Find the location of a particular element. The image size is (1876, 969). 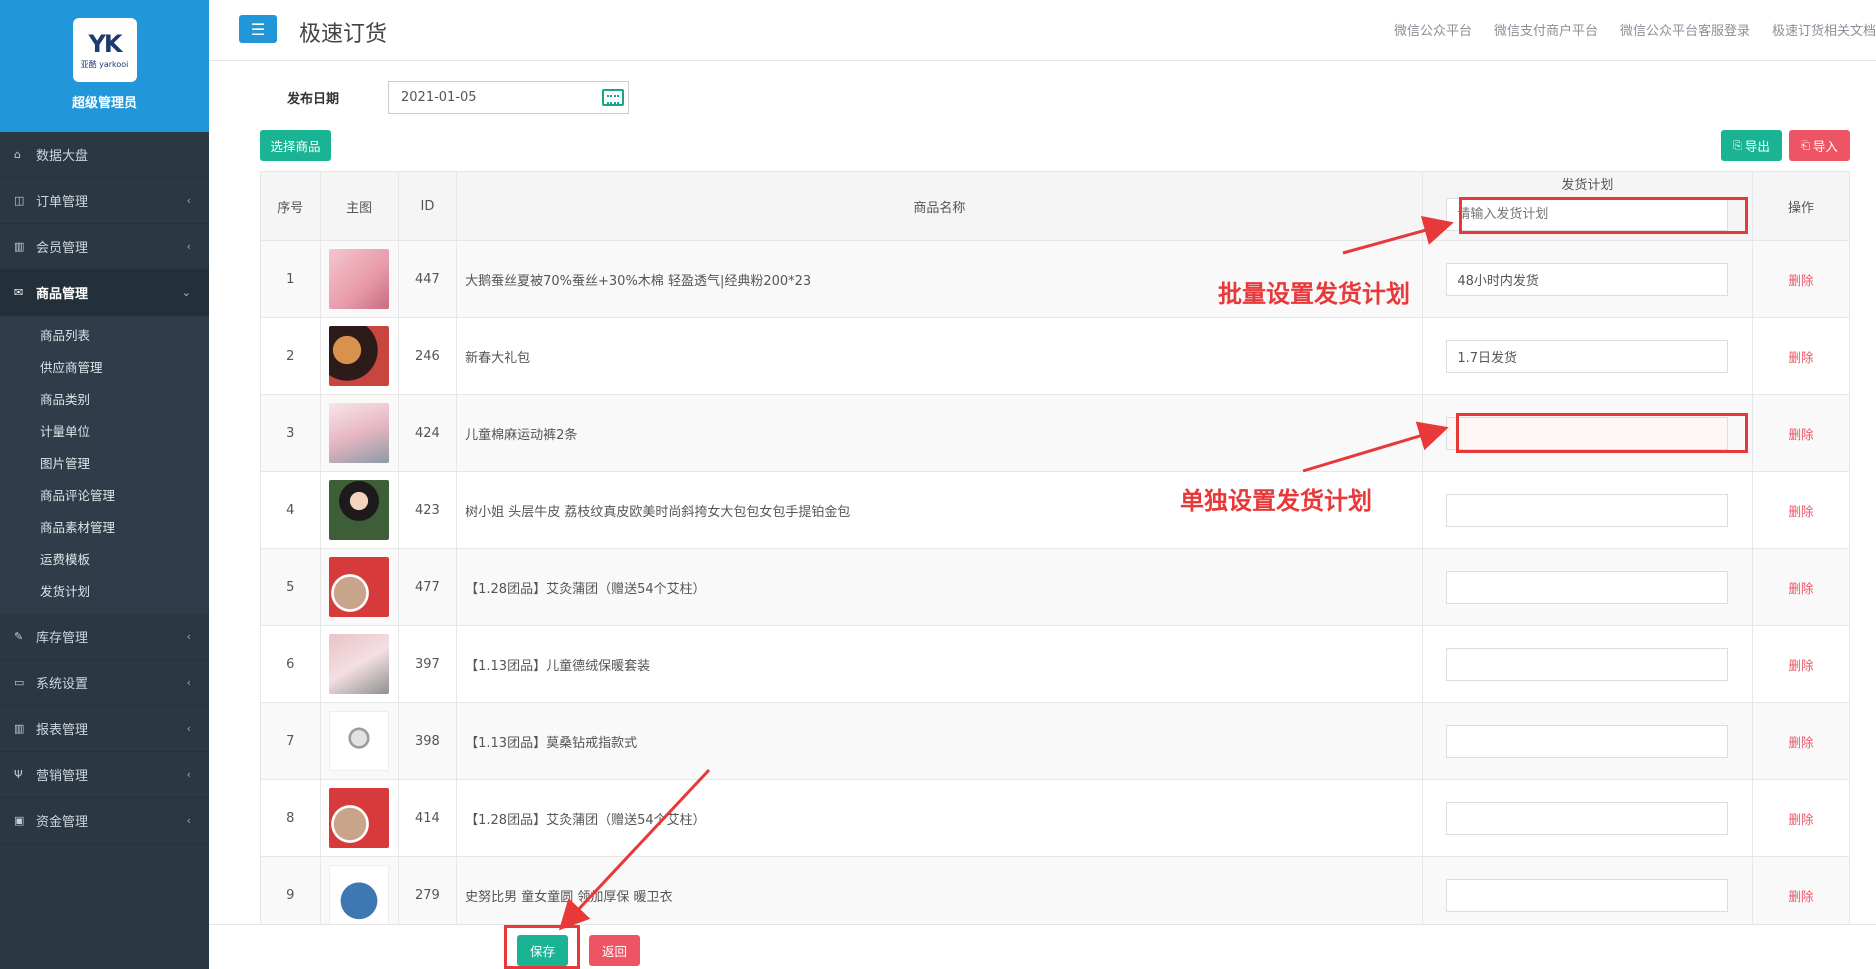

sidebar-item-system: ▭ 系统设置 ‹ is located at coordinates (104, 683).